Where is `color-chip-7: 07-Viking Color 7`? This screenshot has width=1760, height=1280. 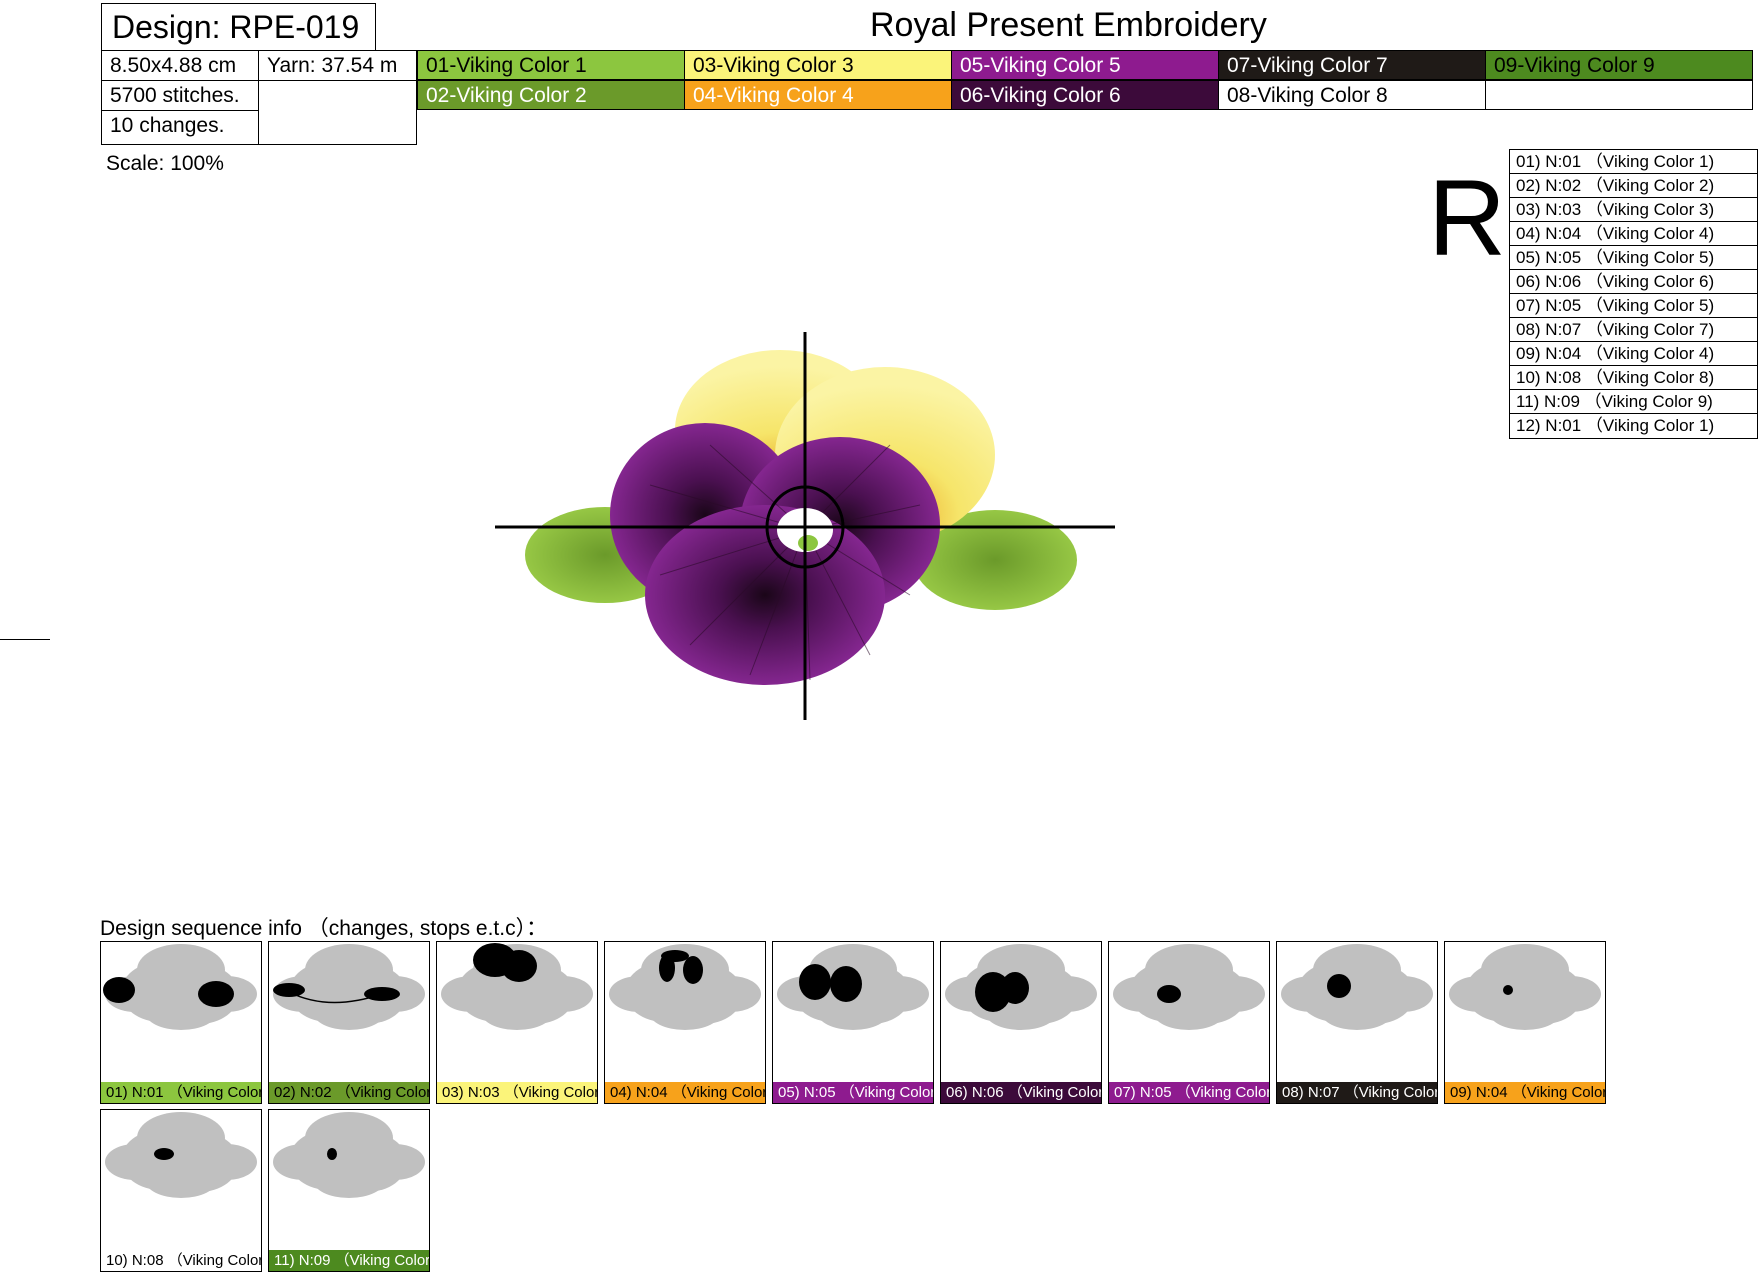
color-chip-7: 07-Viking Color 7 is located at coordinates (1352, 65).